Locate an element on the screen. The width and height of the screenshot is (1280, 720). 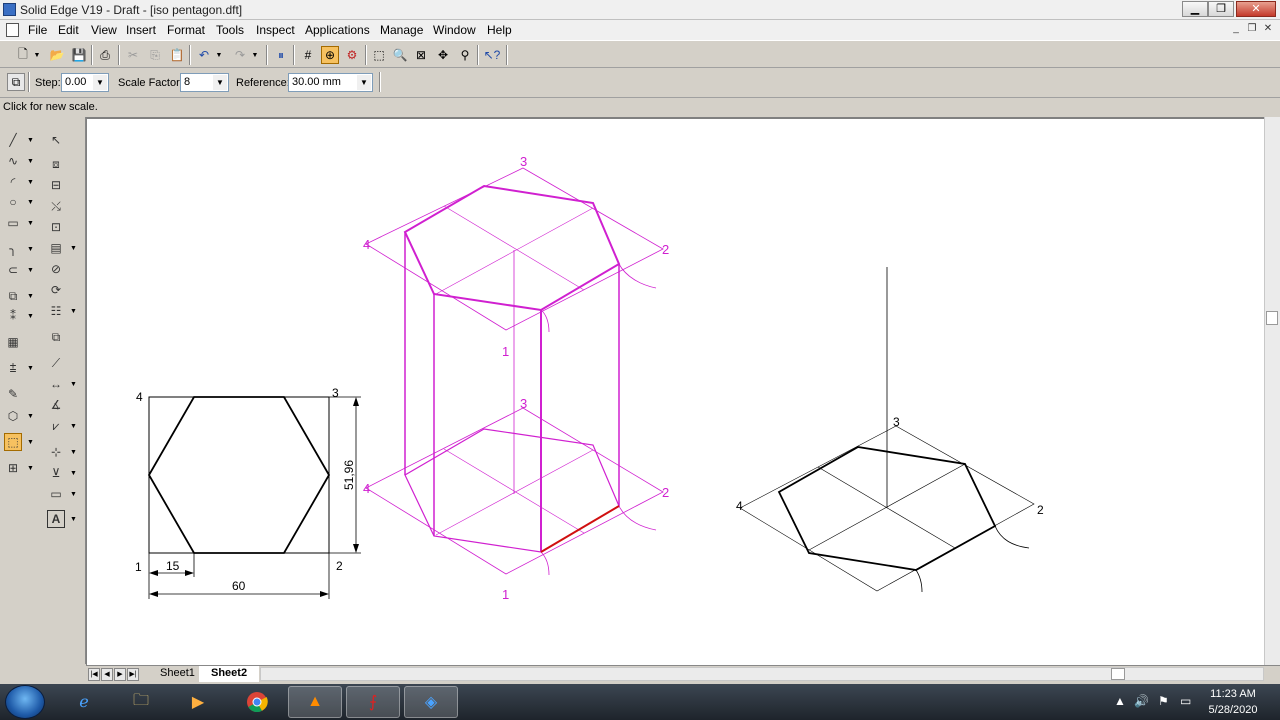
weld-symbol-icon: ⊻ is located at coordinates (56, 473).